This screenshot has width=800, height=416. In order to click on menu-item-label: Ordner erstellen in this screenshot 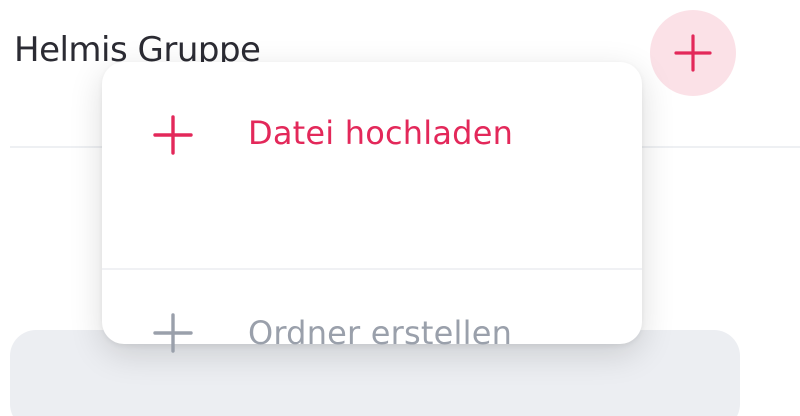, I will do `click(380, 333)`.